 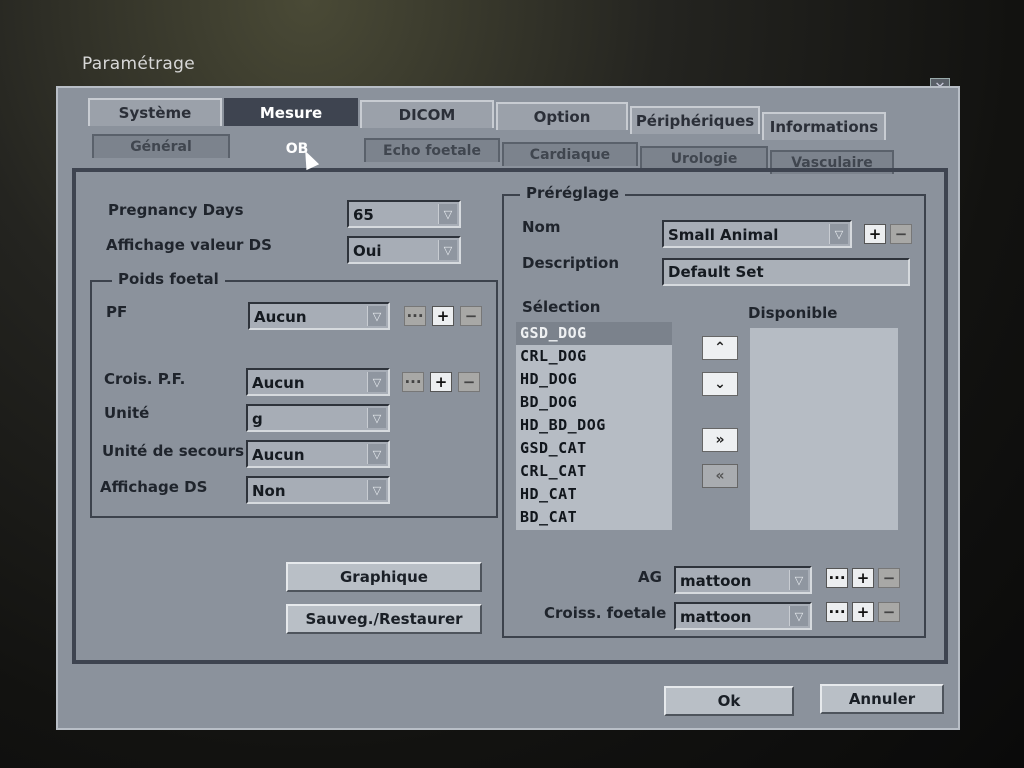 What do you see at coordinates (145, 379) in the screenshot?
I see `crois-pf-label: Crois. P.F.` at bounding box center [145, 379].